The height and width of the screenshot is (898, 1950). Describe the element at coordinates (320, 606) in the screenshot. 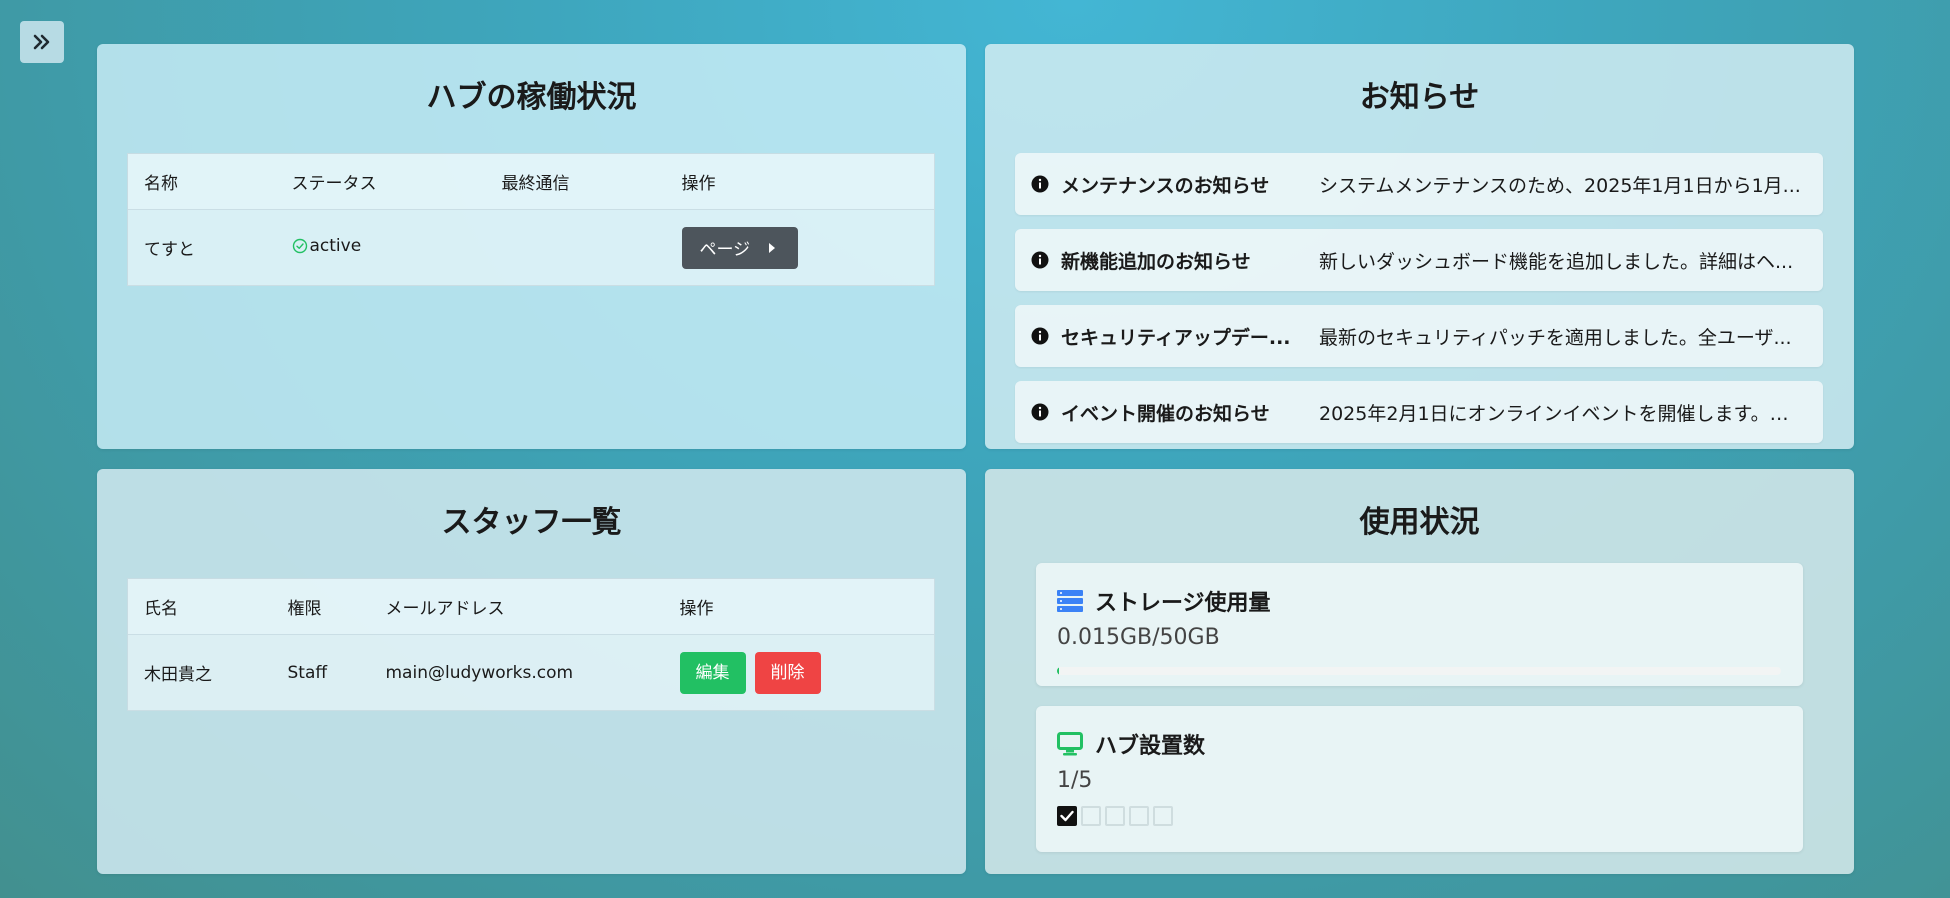

I see `column-header-role: 権限` at that location.